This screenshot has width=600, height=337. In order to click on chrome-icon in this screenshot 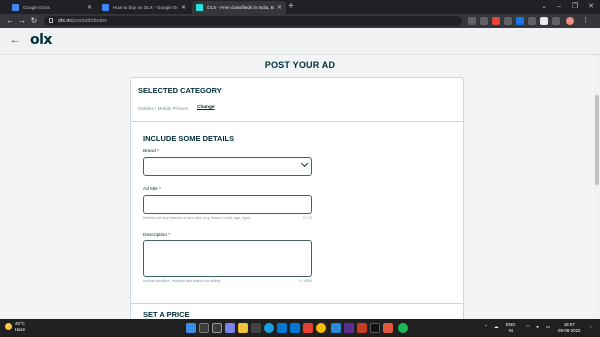, I will do `click(321, 328)`.